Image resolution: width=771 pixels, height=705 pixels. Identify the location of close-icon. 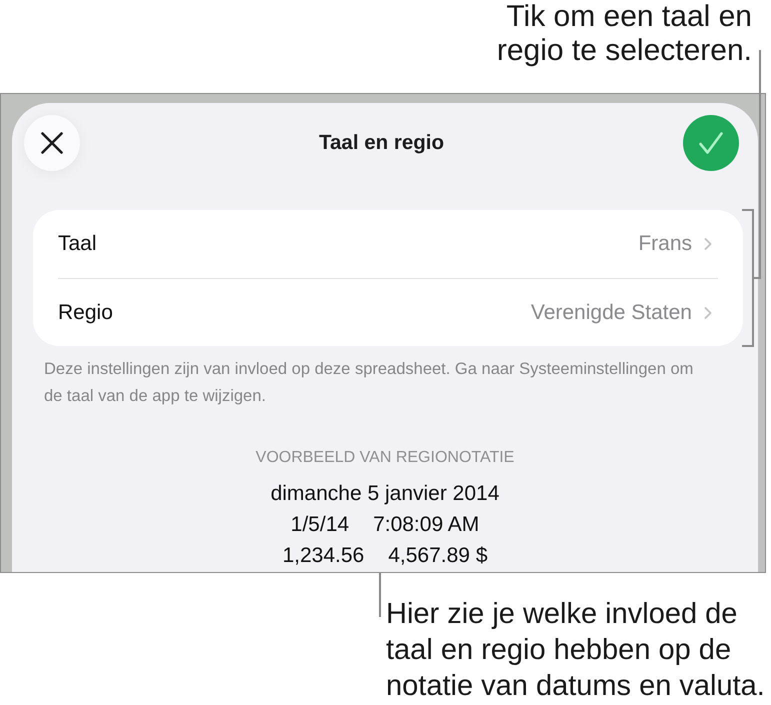
(52, 143).